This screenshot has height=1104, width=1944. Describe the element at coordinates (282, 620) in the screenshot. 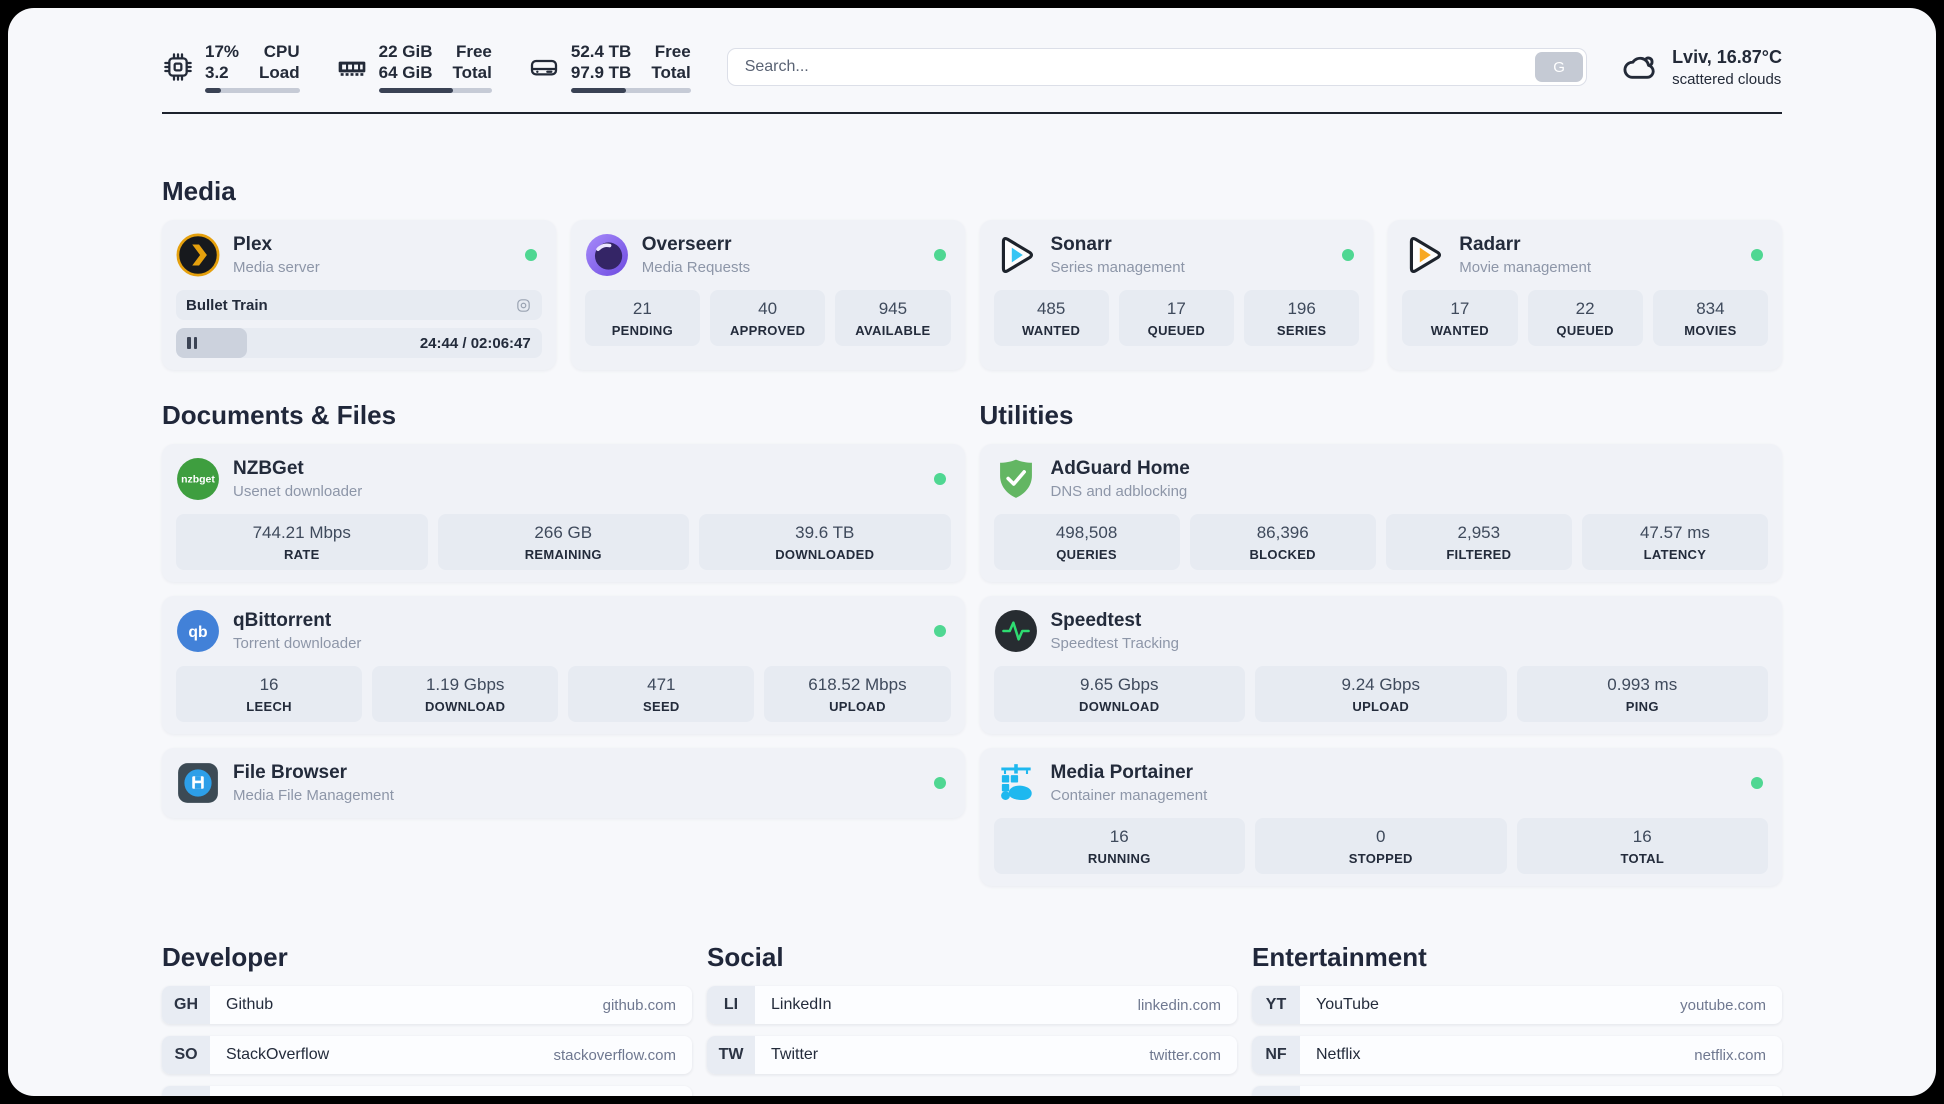

I see `app-title: qBittorrent` at that location.